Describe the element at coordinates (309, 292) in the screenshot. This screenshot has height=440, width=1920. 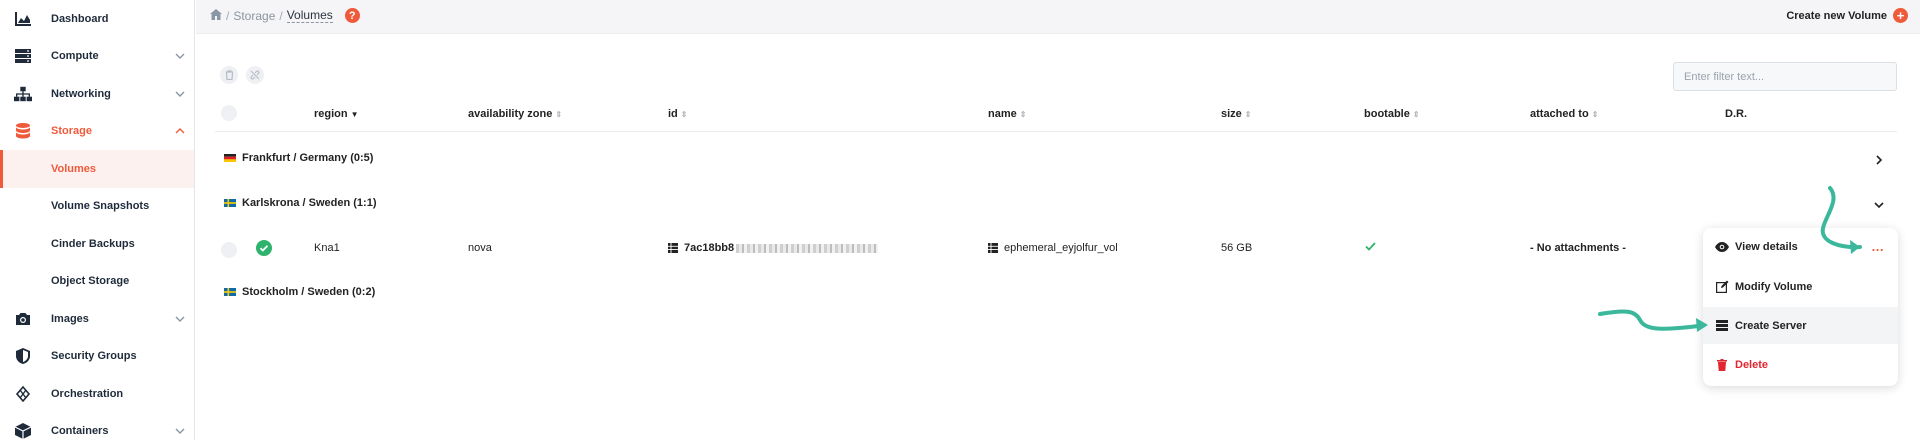
I see `region-group-label: Stockholm / Sweden (0:2)` at that location.